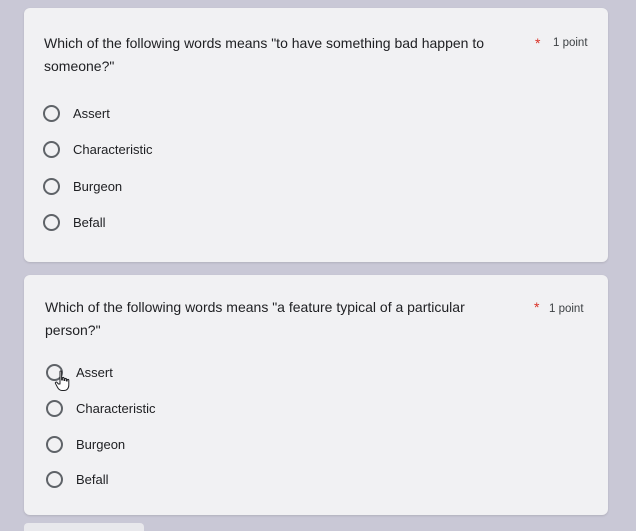 The image size is (636, 531). Describe the element at coordinates (84, 527) in the screenshot. I see `next-card-edge` at that location.